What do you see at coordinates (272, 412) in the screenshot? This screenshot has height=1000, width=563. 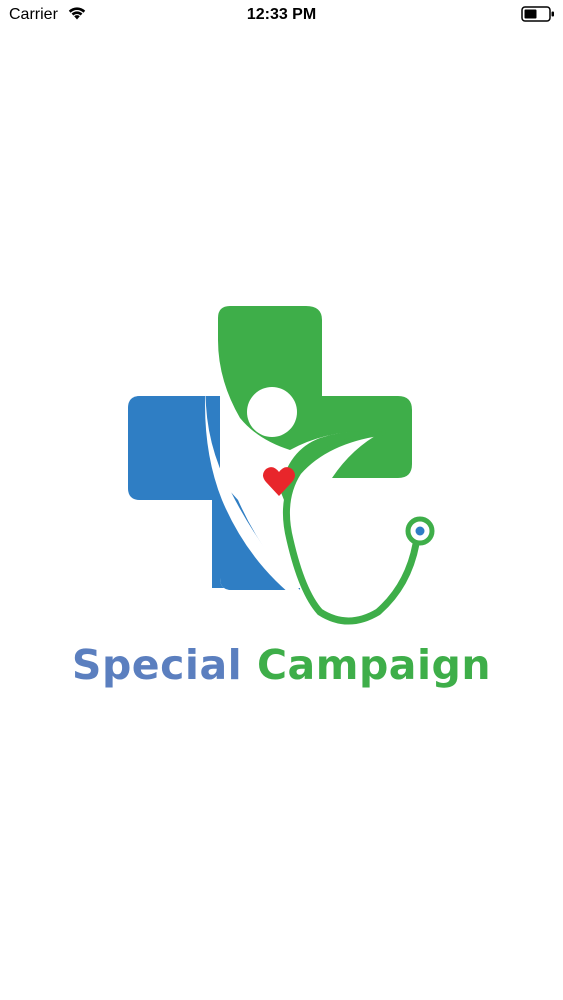 I see `person-head` at bounding box center [272, 412].